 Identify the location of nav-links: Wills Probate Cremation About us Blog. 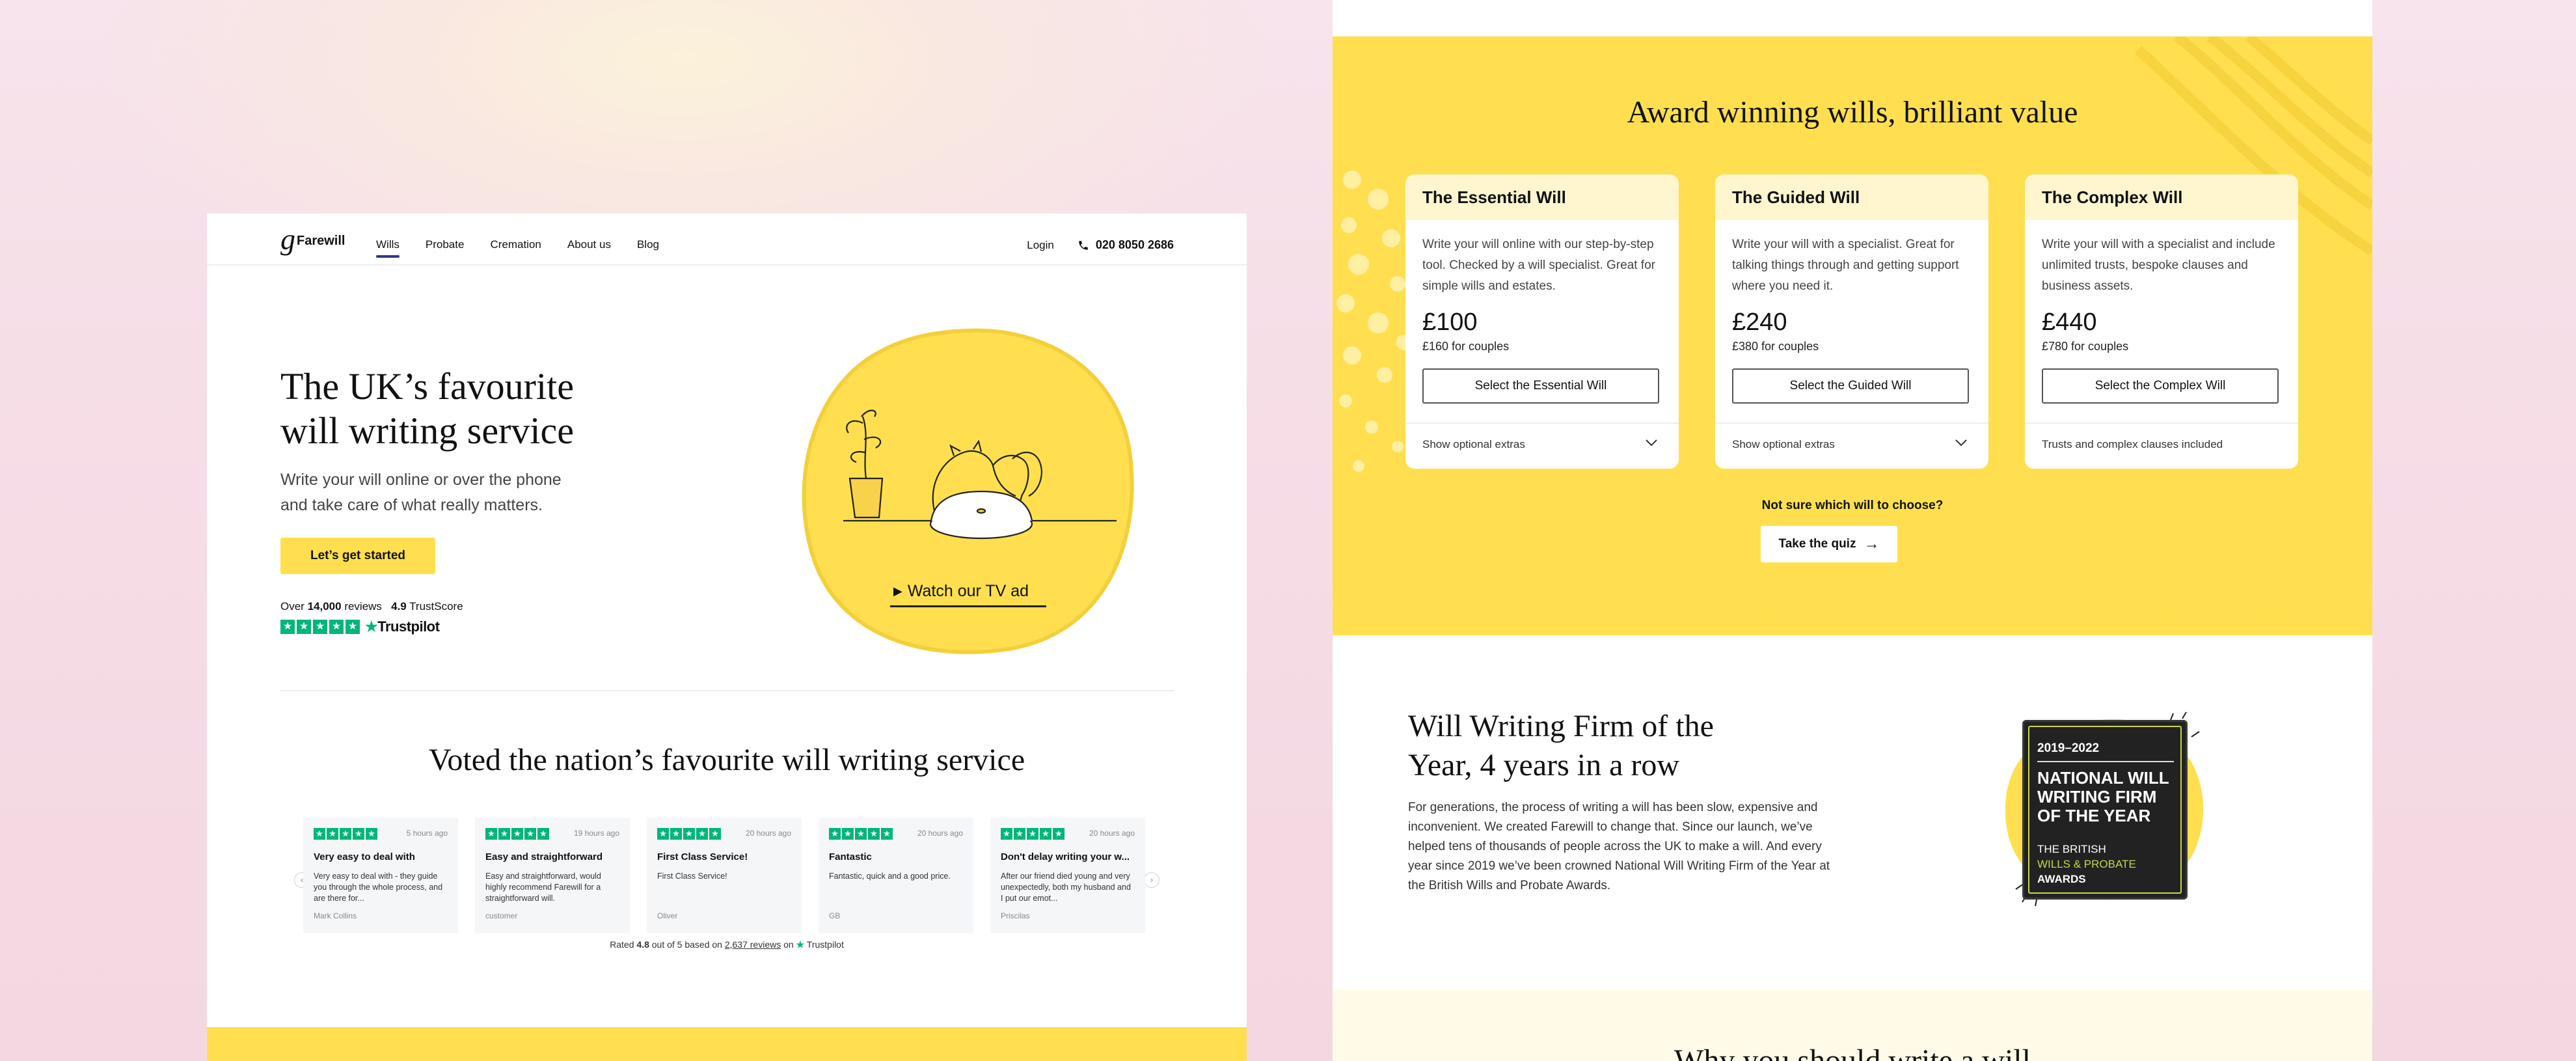
(530, 248).